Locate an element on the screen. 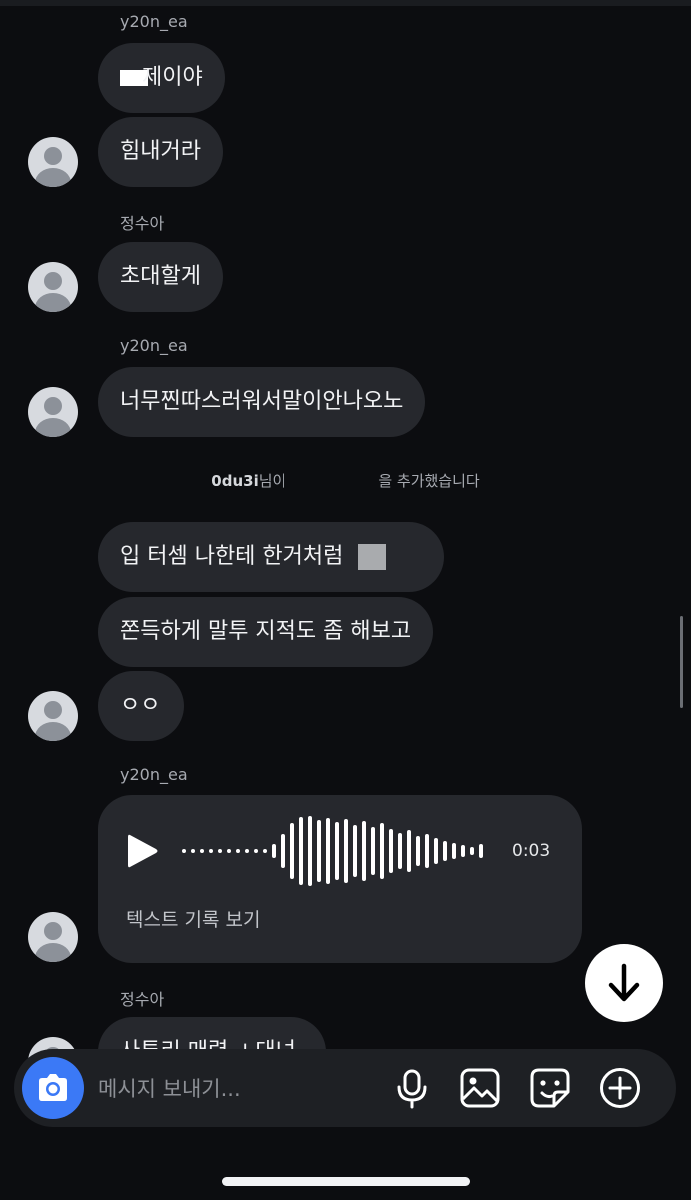 Image resolution: width=691 pixels, height=1200 pixels. message-bubble: 너무찐따스러워서말이안나오노 is located at coordinates (262, 402).